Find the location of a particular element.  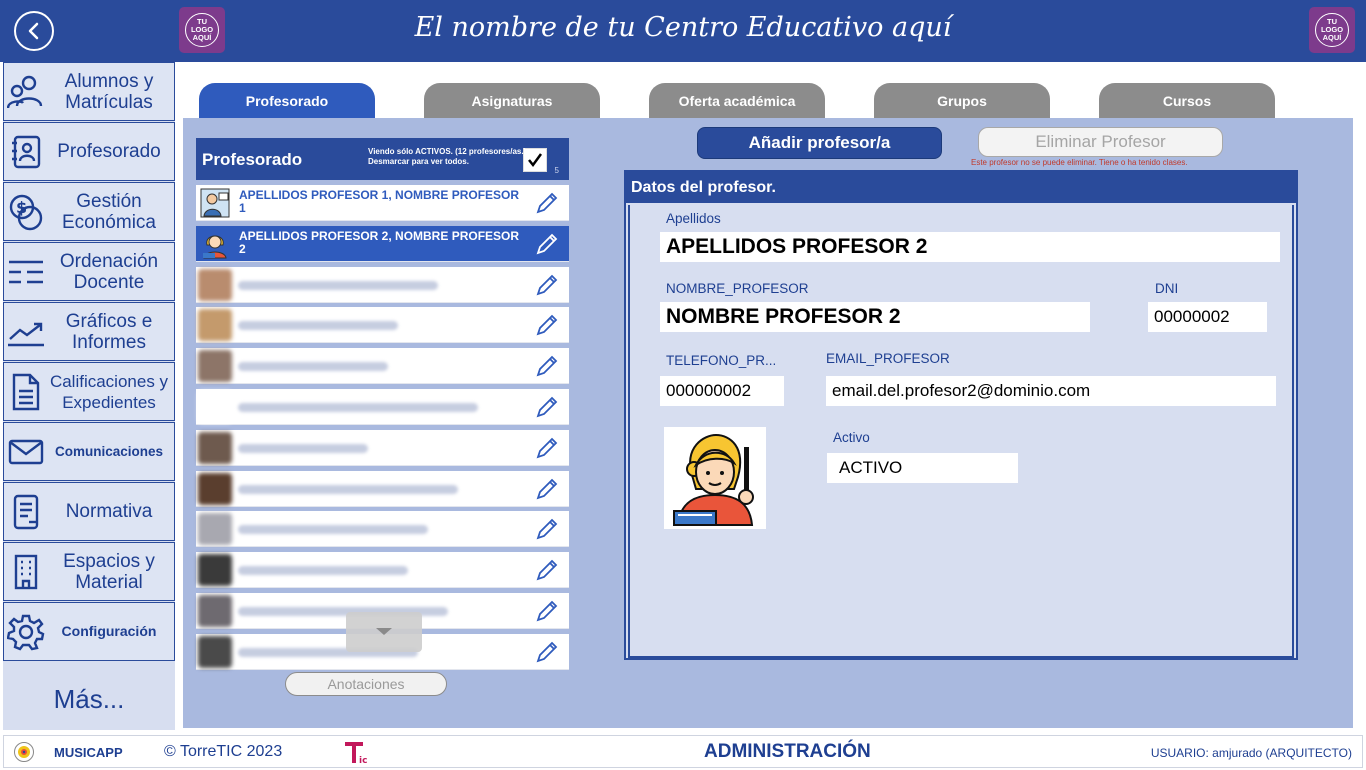

male-teacher-avatar-icon is located at coordinates (215, 203).